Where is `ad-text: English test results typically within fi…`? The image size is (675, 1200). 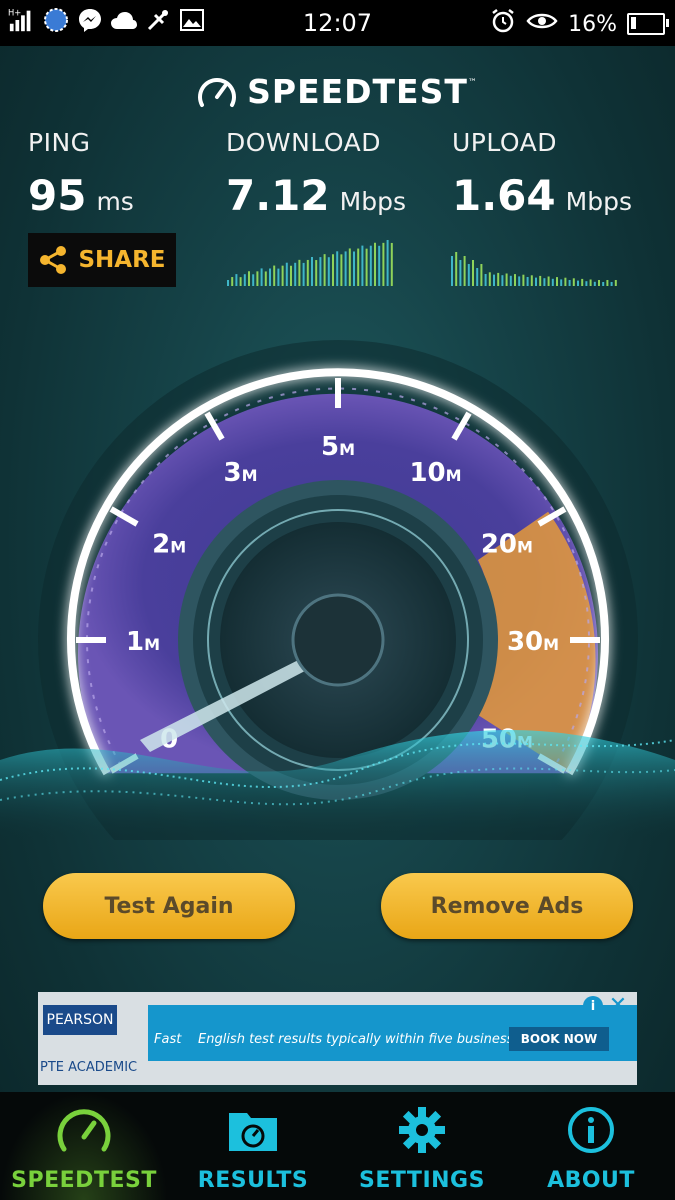 ad-text: English test results typically within fi… is located at coordinates (375, 1039).